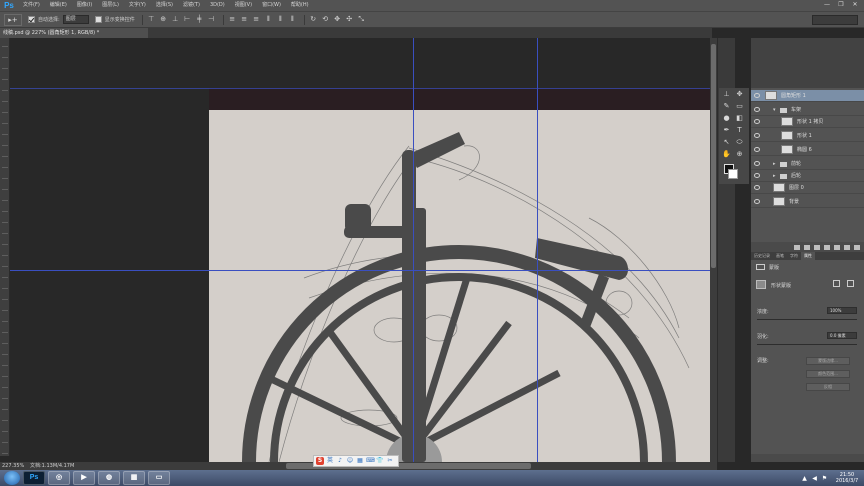  What do you see at coordinates (827, 5) in the screenshot?
I see `minimize-button: —` at bounding box center [827, 5].